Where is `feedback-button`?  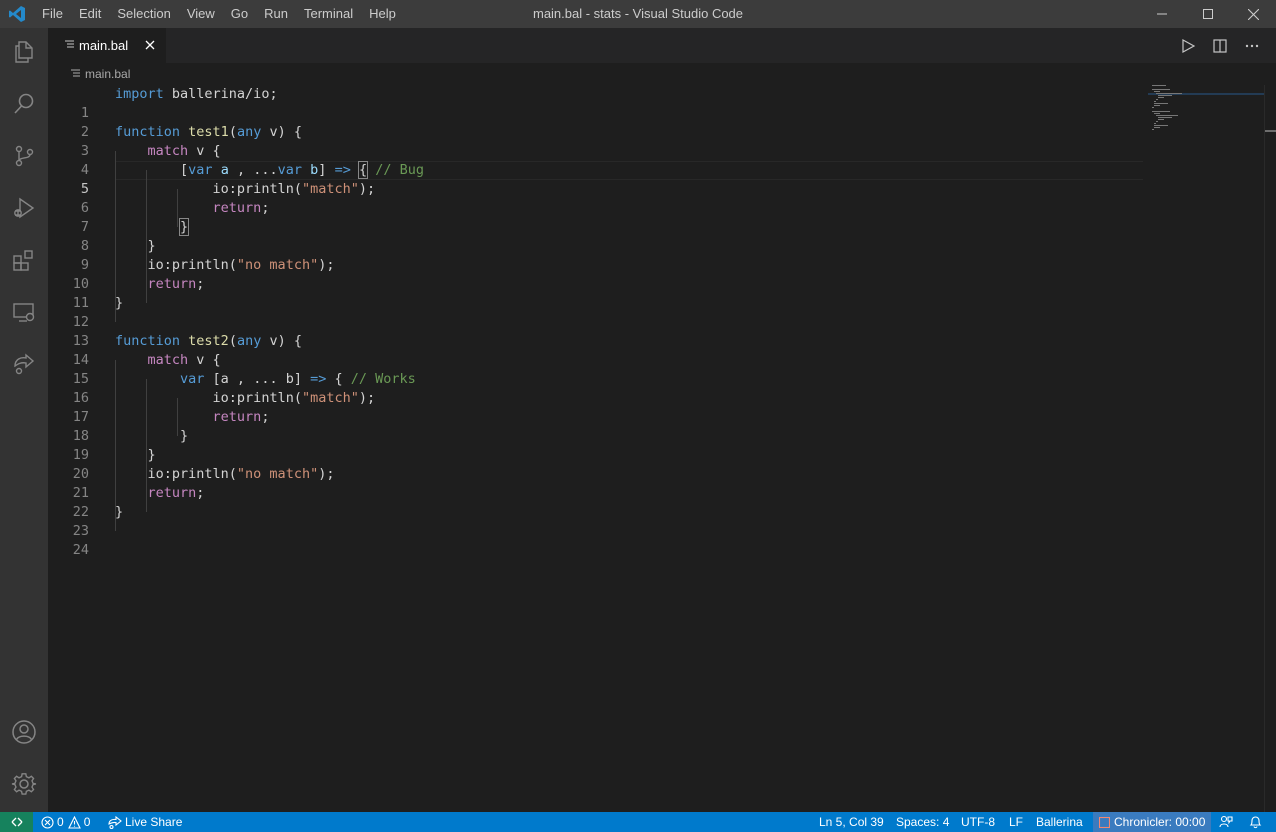 feedback-button is located at coordinates (1226, 822).